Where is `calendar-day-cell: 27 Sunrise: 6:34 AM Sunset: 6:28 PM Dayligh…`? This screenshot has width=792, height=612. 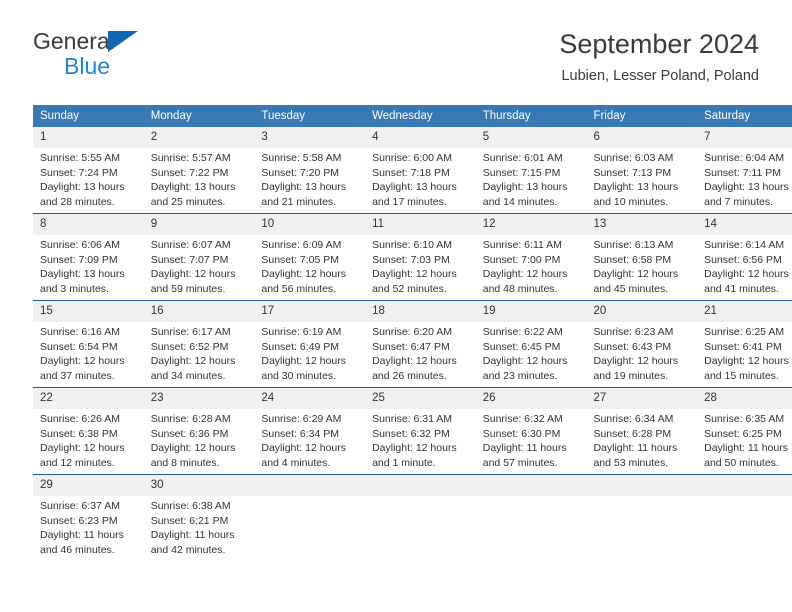 calendar-day-cell: 27 Sunrise: 6:34 AM Sunset: 6:28 PM Dayligh… is located at coordinates (642, 431).